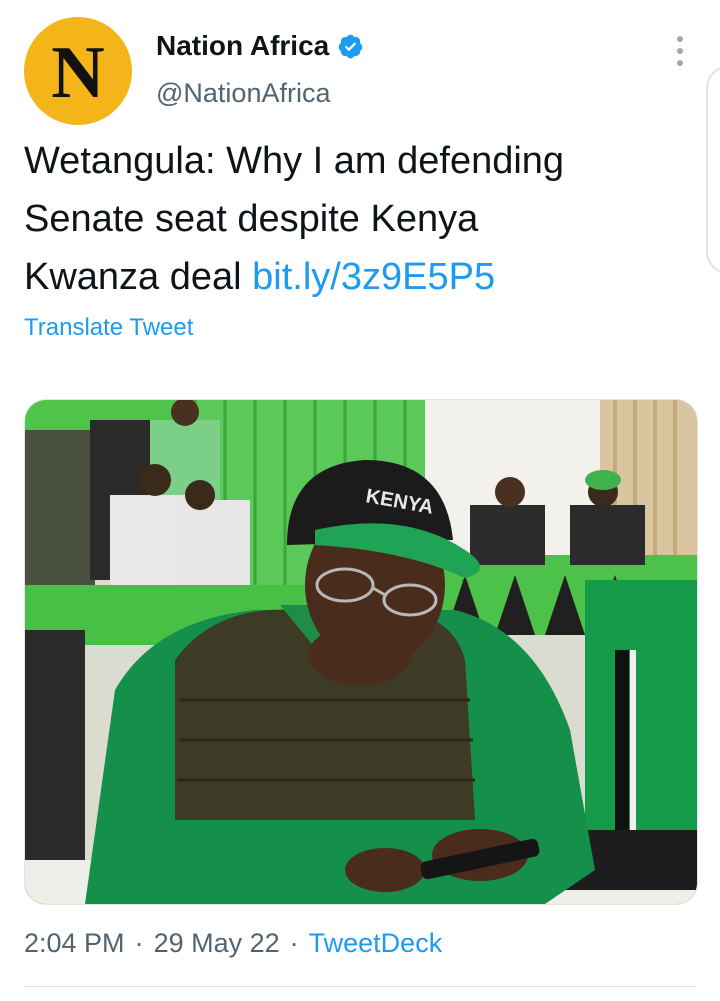 This screenshot has width=720, height=1001. I want to click on avatar: N, so click(78, 71).